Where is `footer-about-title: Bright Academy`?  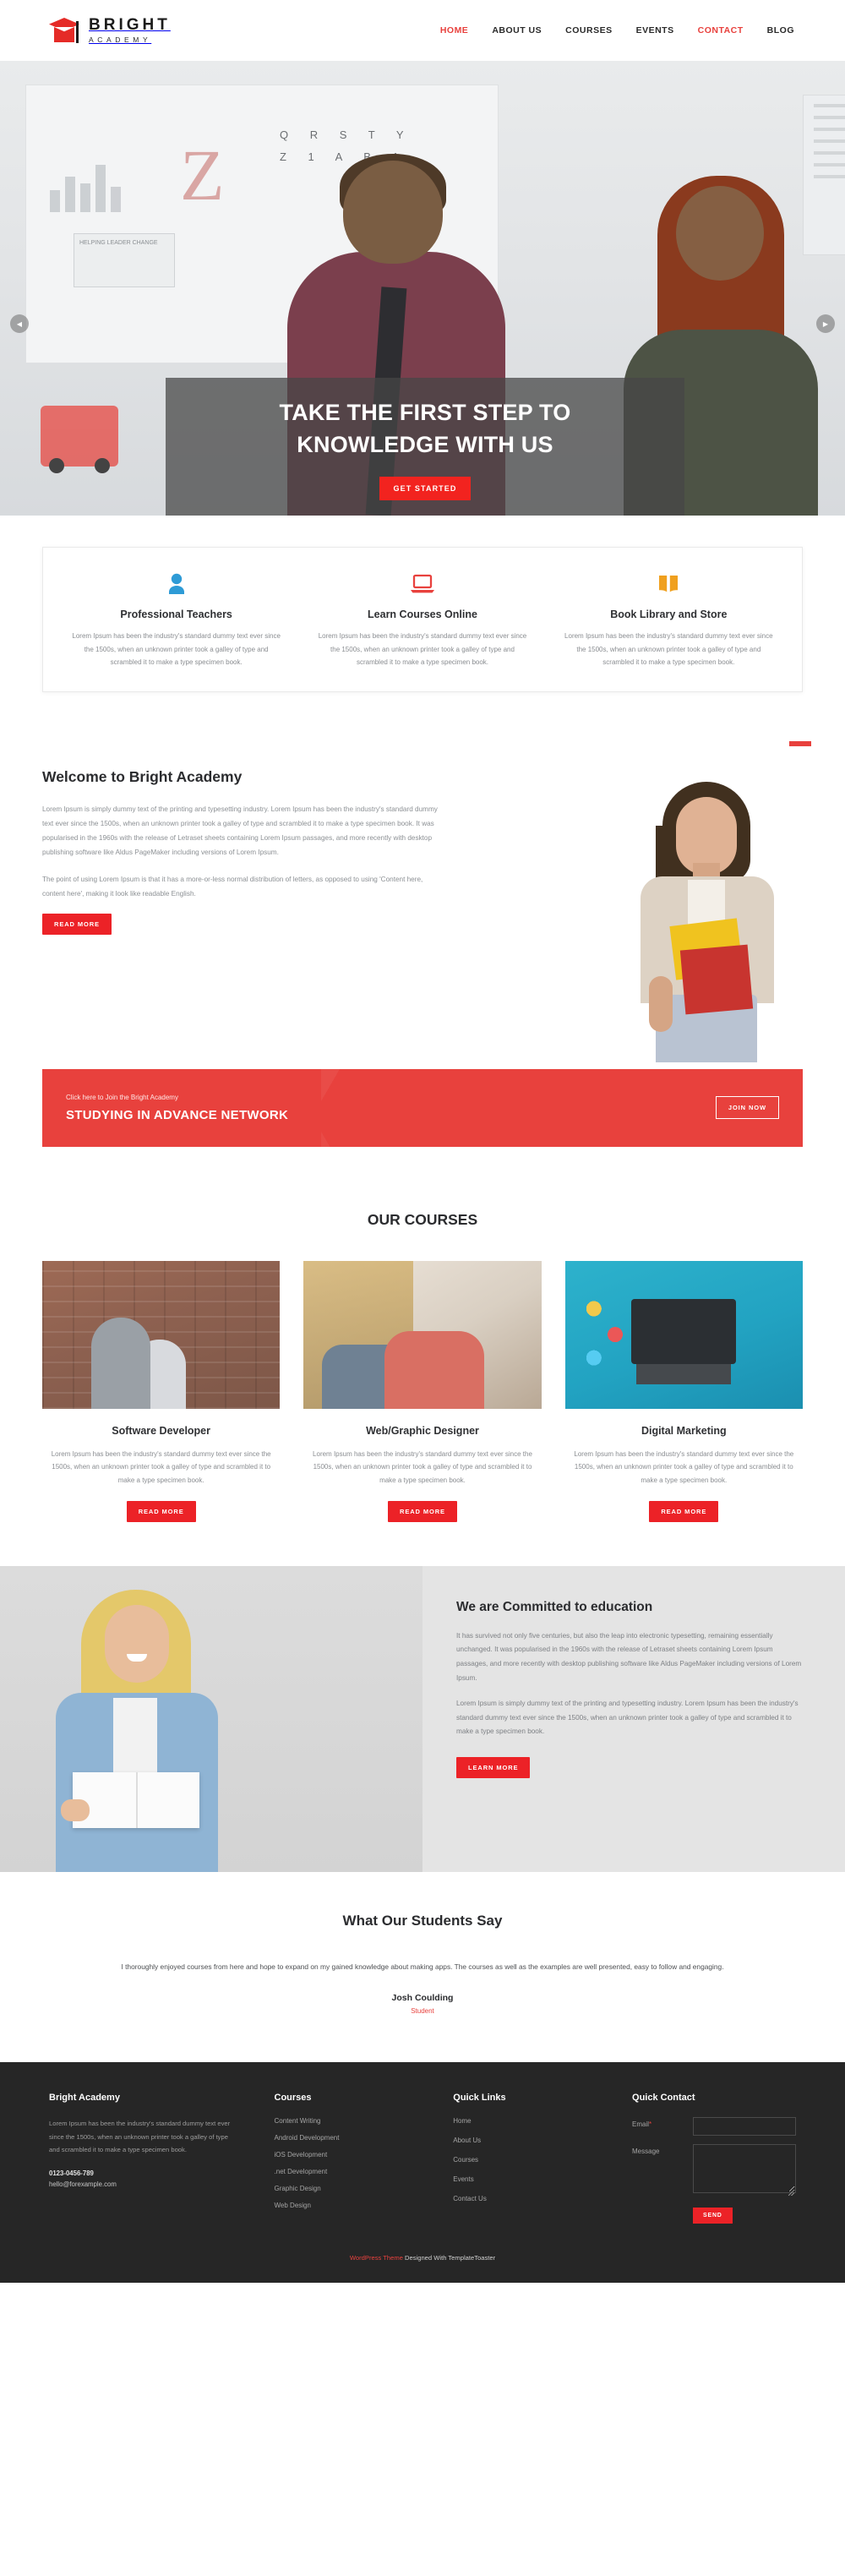
footer-about-title: Bright Academy is located at coordinates (84, 2098).